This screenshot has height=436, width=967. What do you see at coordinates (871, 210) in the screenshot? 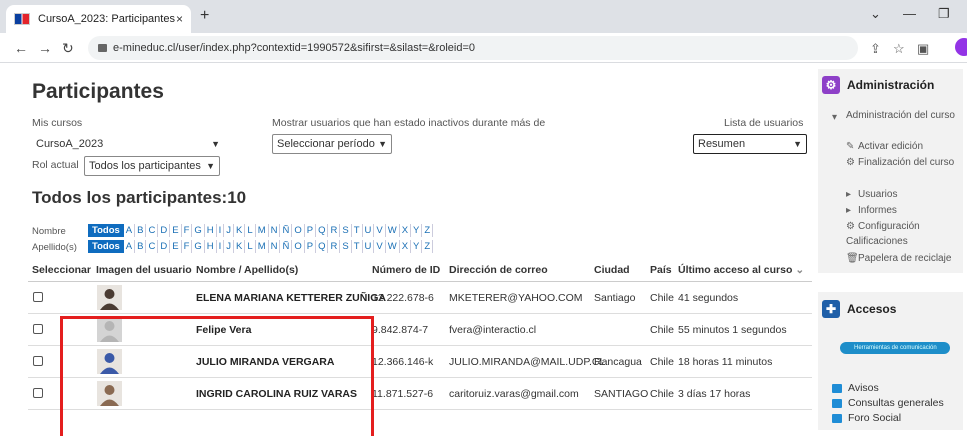
I see `admin-item-reports: ▸ Informes` at bounding box center [871, 210].